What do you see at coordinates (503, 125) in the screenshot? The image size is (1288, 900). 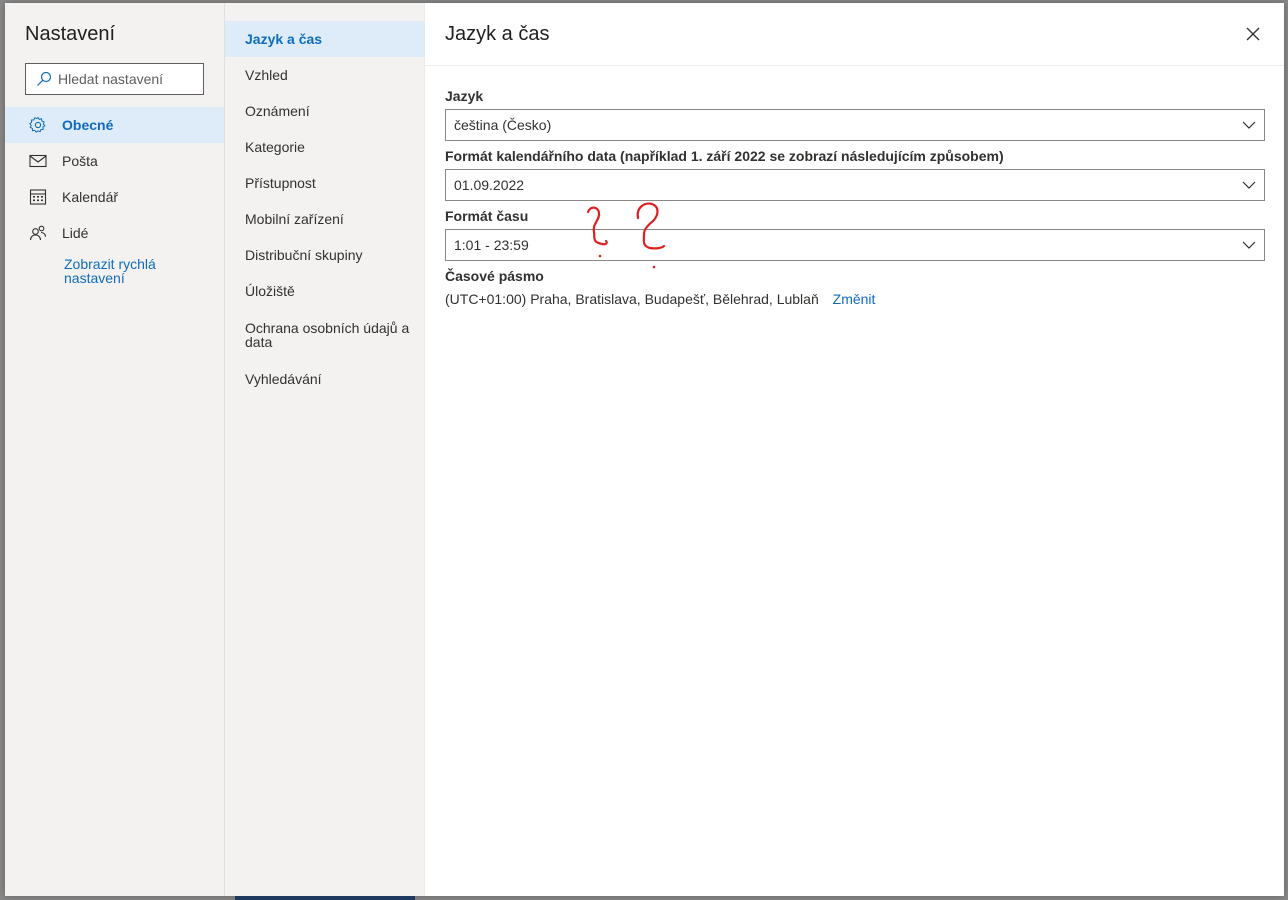 I see `language-value: čeština (Česko)` at bounding box center [503, 125].